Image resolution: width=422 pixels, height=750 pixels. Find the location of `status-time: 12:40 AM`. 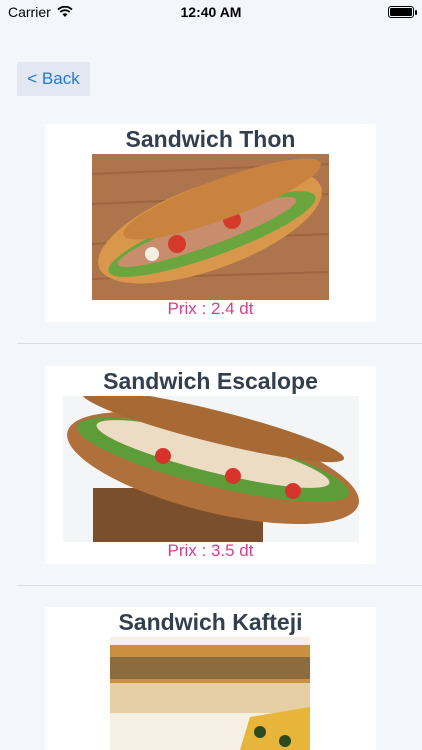

status-time: 12:40 AM is located at coordinates (211, 12).